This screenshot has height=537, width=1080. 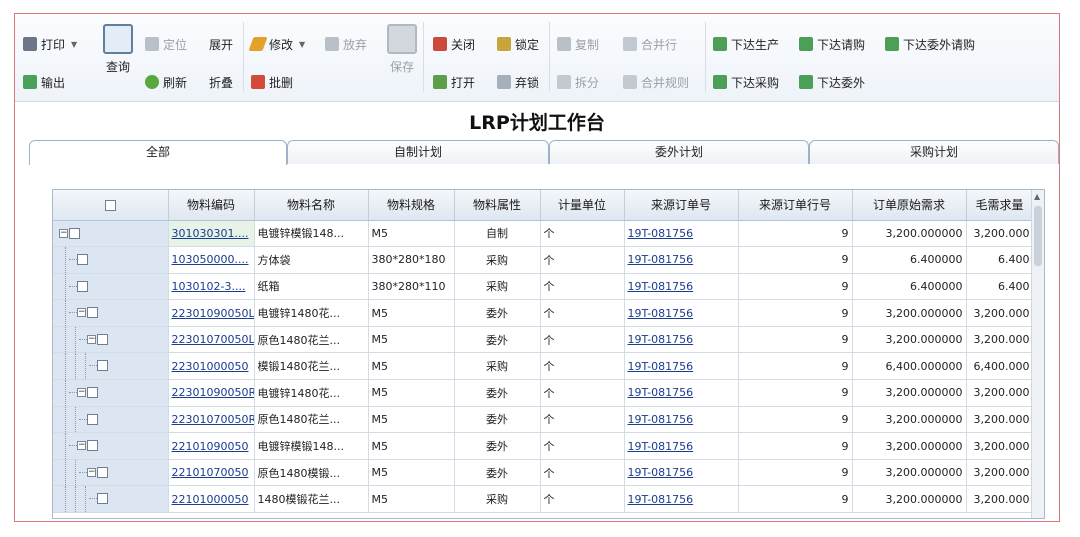 I want to click on abandon-button: 放弃, so click(x=346, y=44).